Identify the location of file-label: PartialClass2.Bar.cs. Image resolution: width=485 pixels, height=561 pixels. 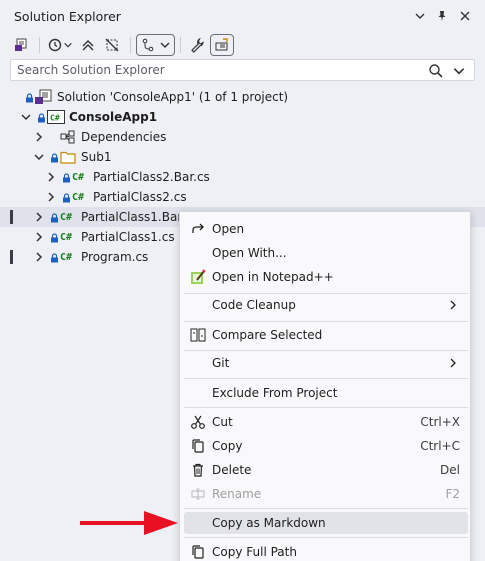
(151, 177).